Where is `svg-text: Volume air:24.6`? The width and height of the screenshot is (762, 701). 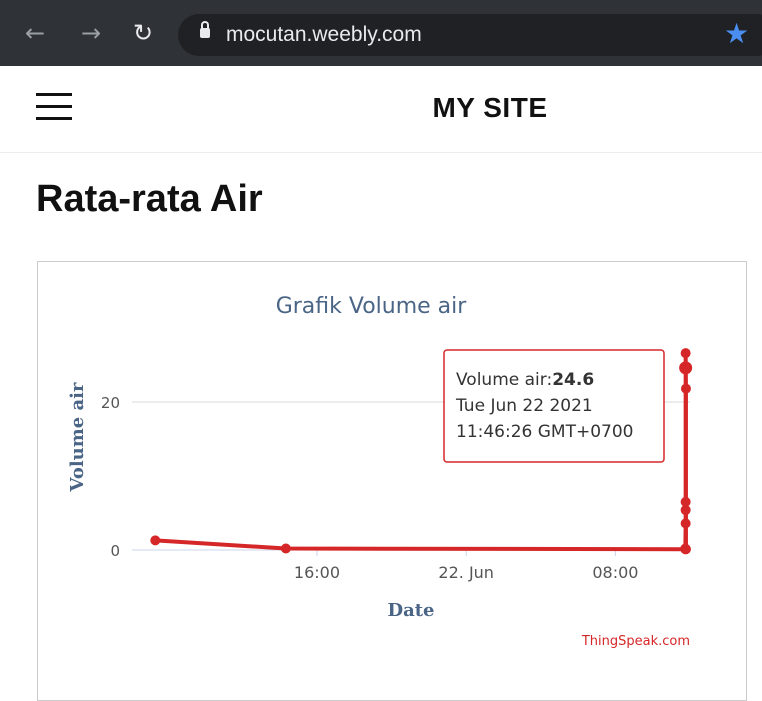
svg-text: Volume air:24.6 is located at coordinates (525, 380).